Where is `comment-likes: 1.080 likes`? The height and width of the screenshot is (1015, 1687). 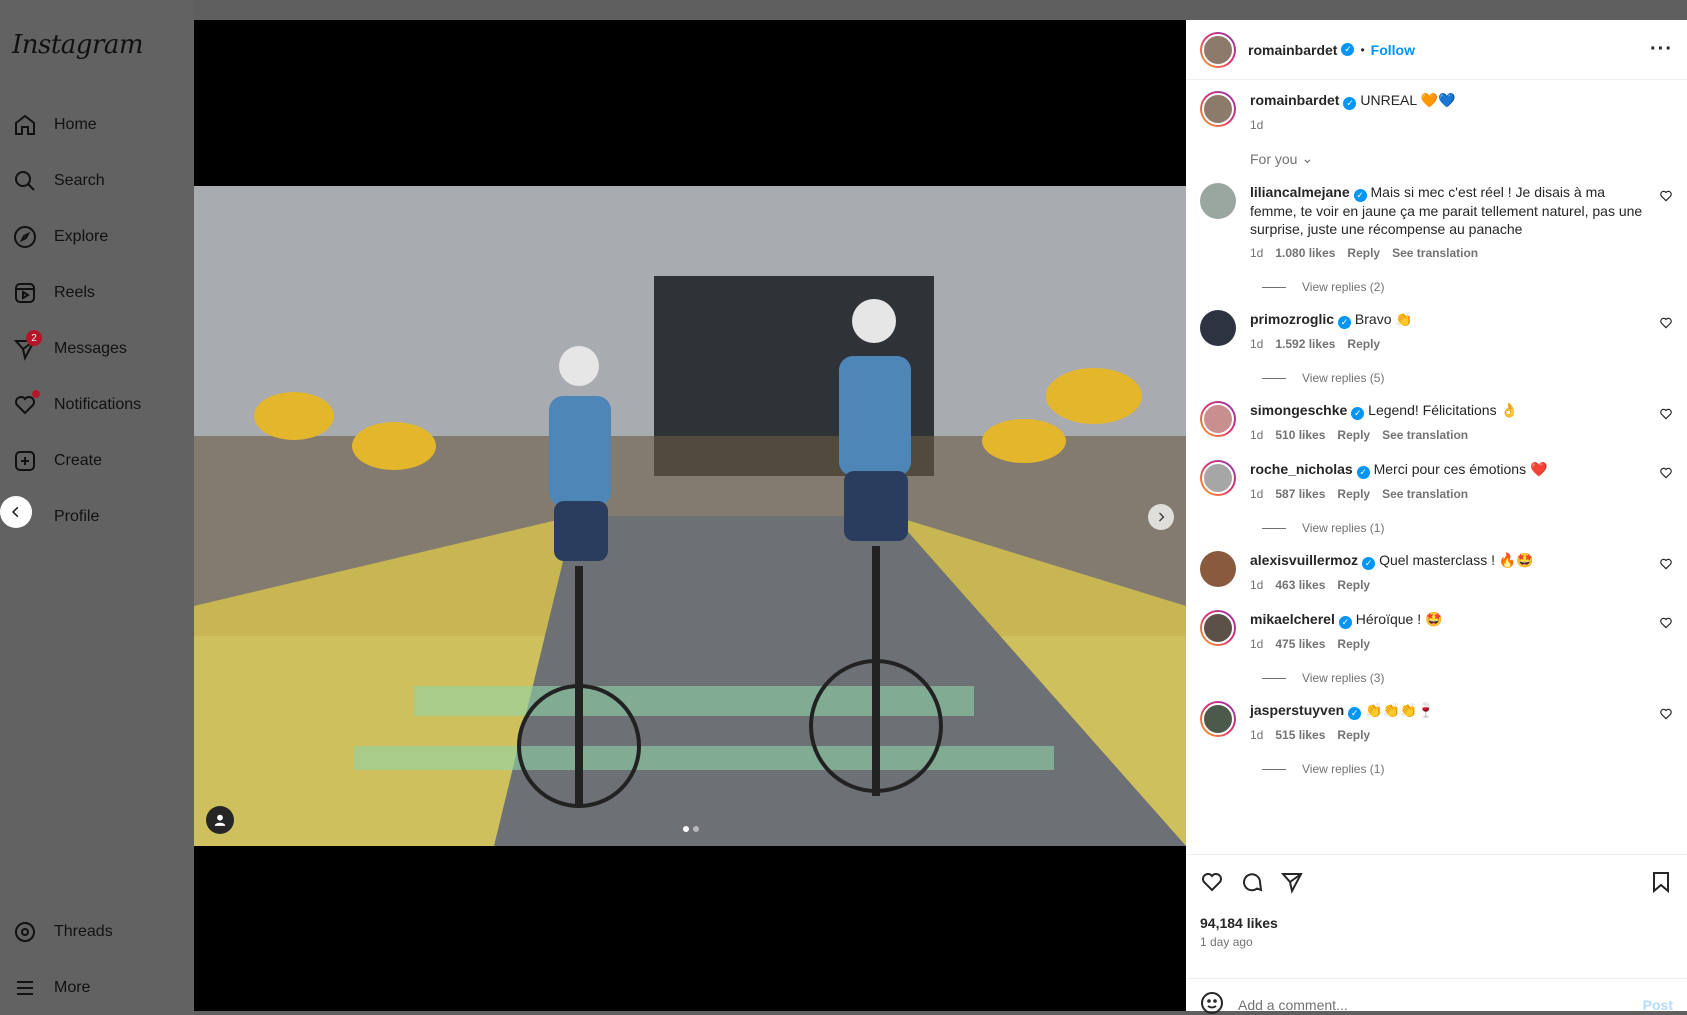
comment-likes: 1.080 likes is located at coordinates (1305, 253).